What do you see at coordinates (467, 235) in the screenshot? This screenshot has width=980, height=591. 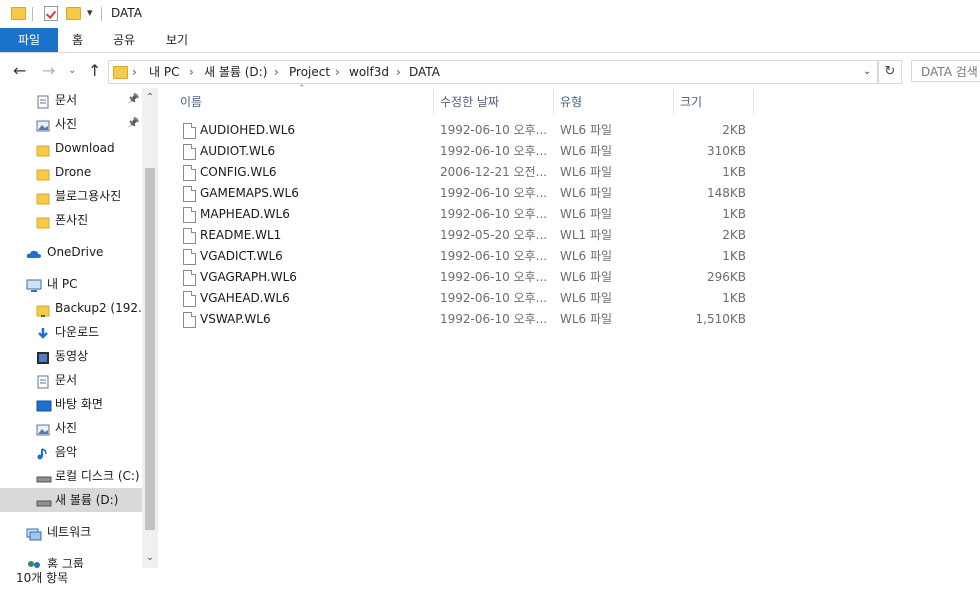 I see `file-row: README.WL1 1992-05-20 오후... WL1 파일 2KB` at bounding box center [467, 235].